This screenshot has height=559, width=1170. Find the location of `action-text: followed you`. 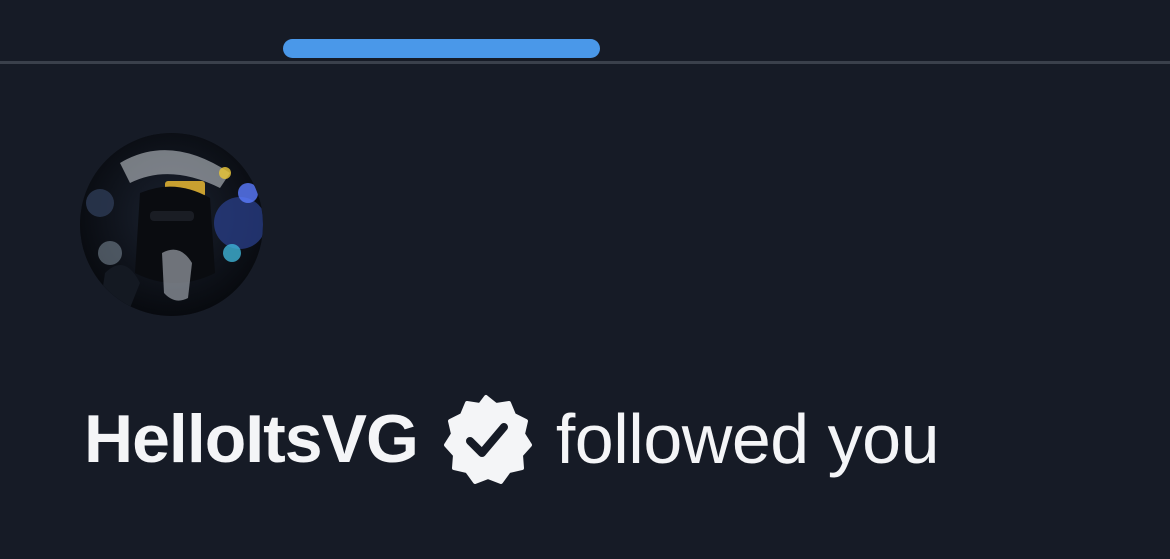

action-text: followed you is located at coordinates (747, 439).